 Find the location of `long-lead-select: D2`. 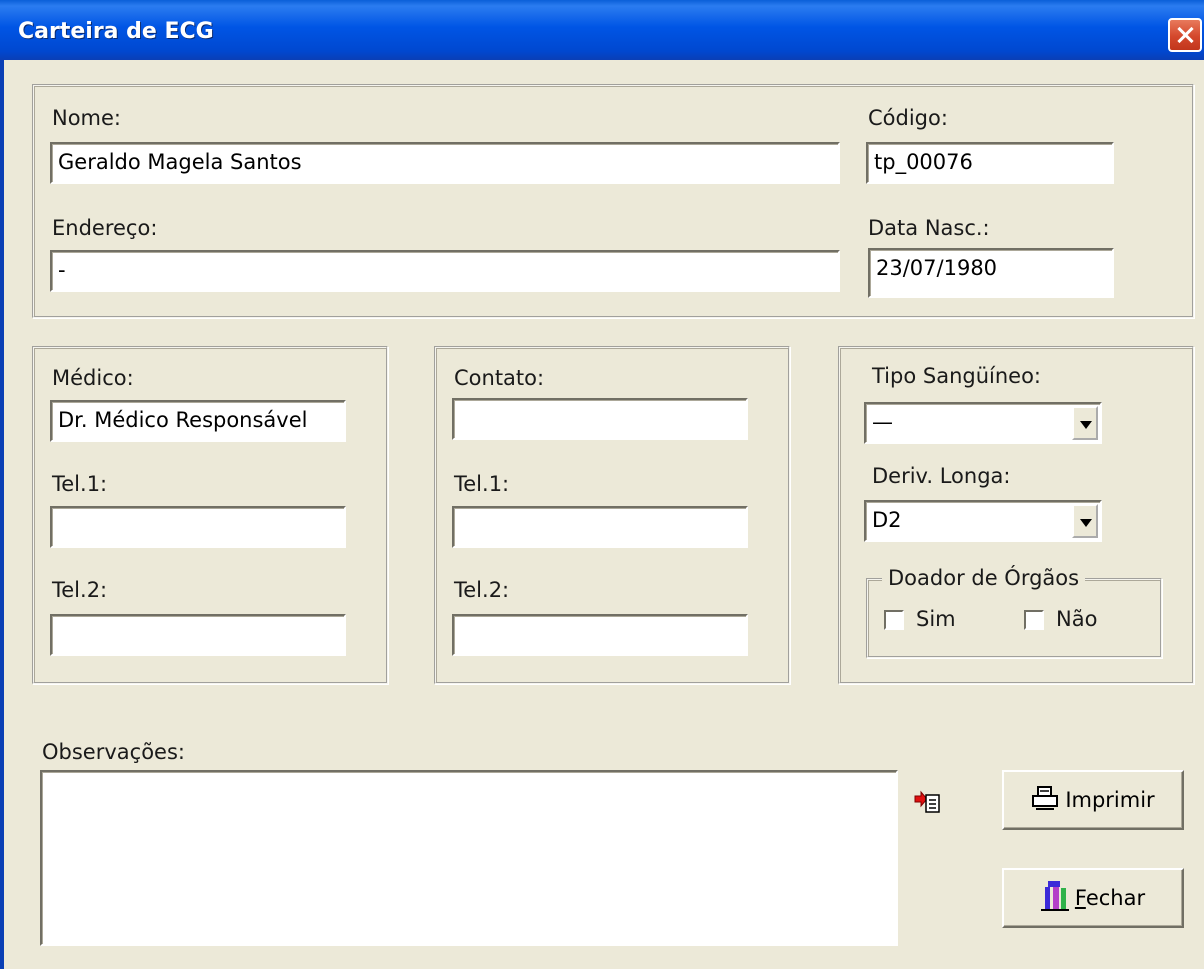

long-lead-select: D2 is located at coordinates (983, 521).